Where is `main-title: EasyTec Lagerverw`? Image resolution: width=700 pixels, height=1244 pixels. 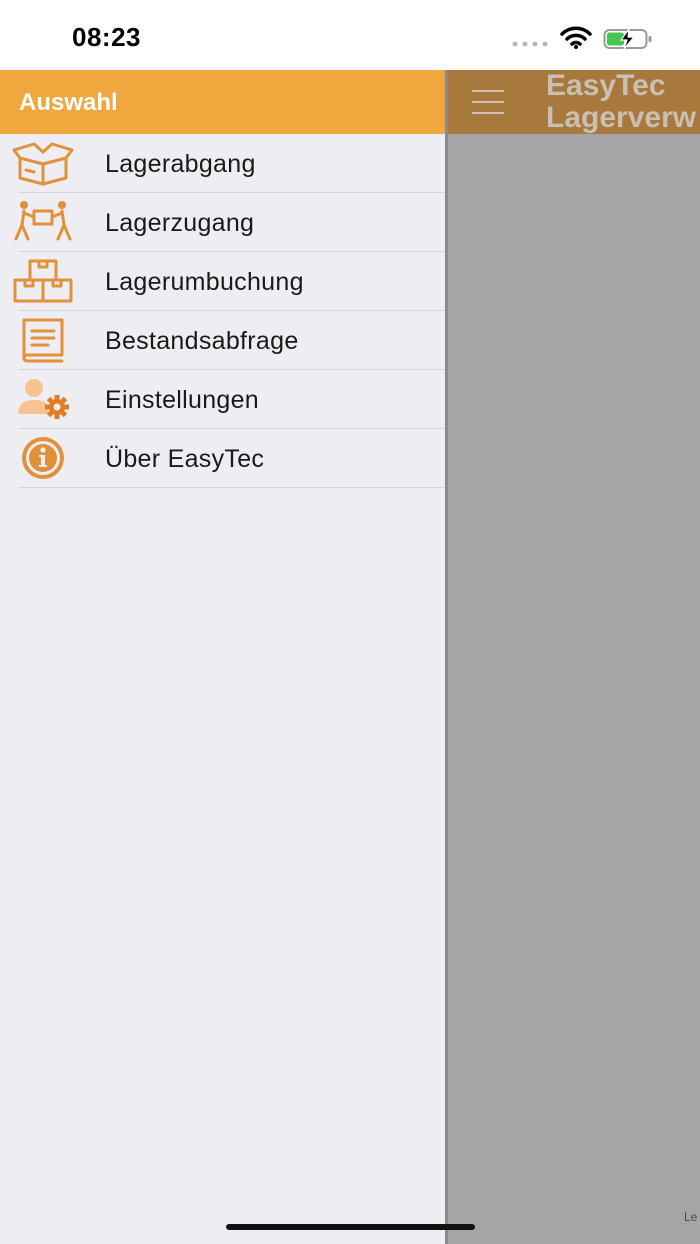
main-title: EasyTec Lagerverw is located at coordinates (621, 102).